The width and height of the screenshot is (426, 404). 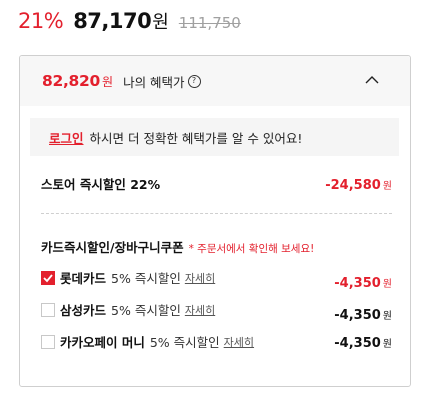 What do you see at coordinates (194, 81) in the screenshot?
I see `question-icon: ?` at bounding box center [194, 81].